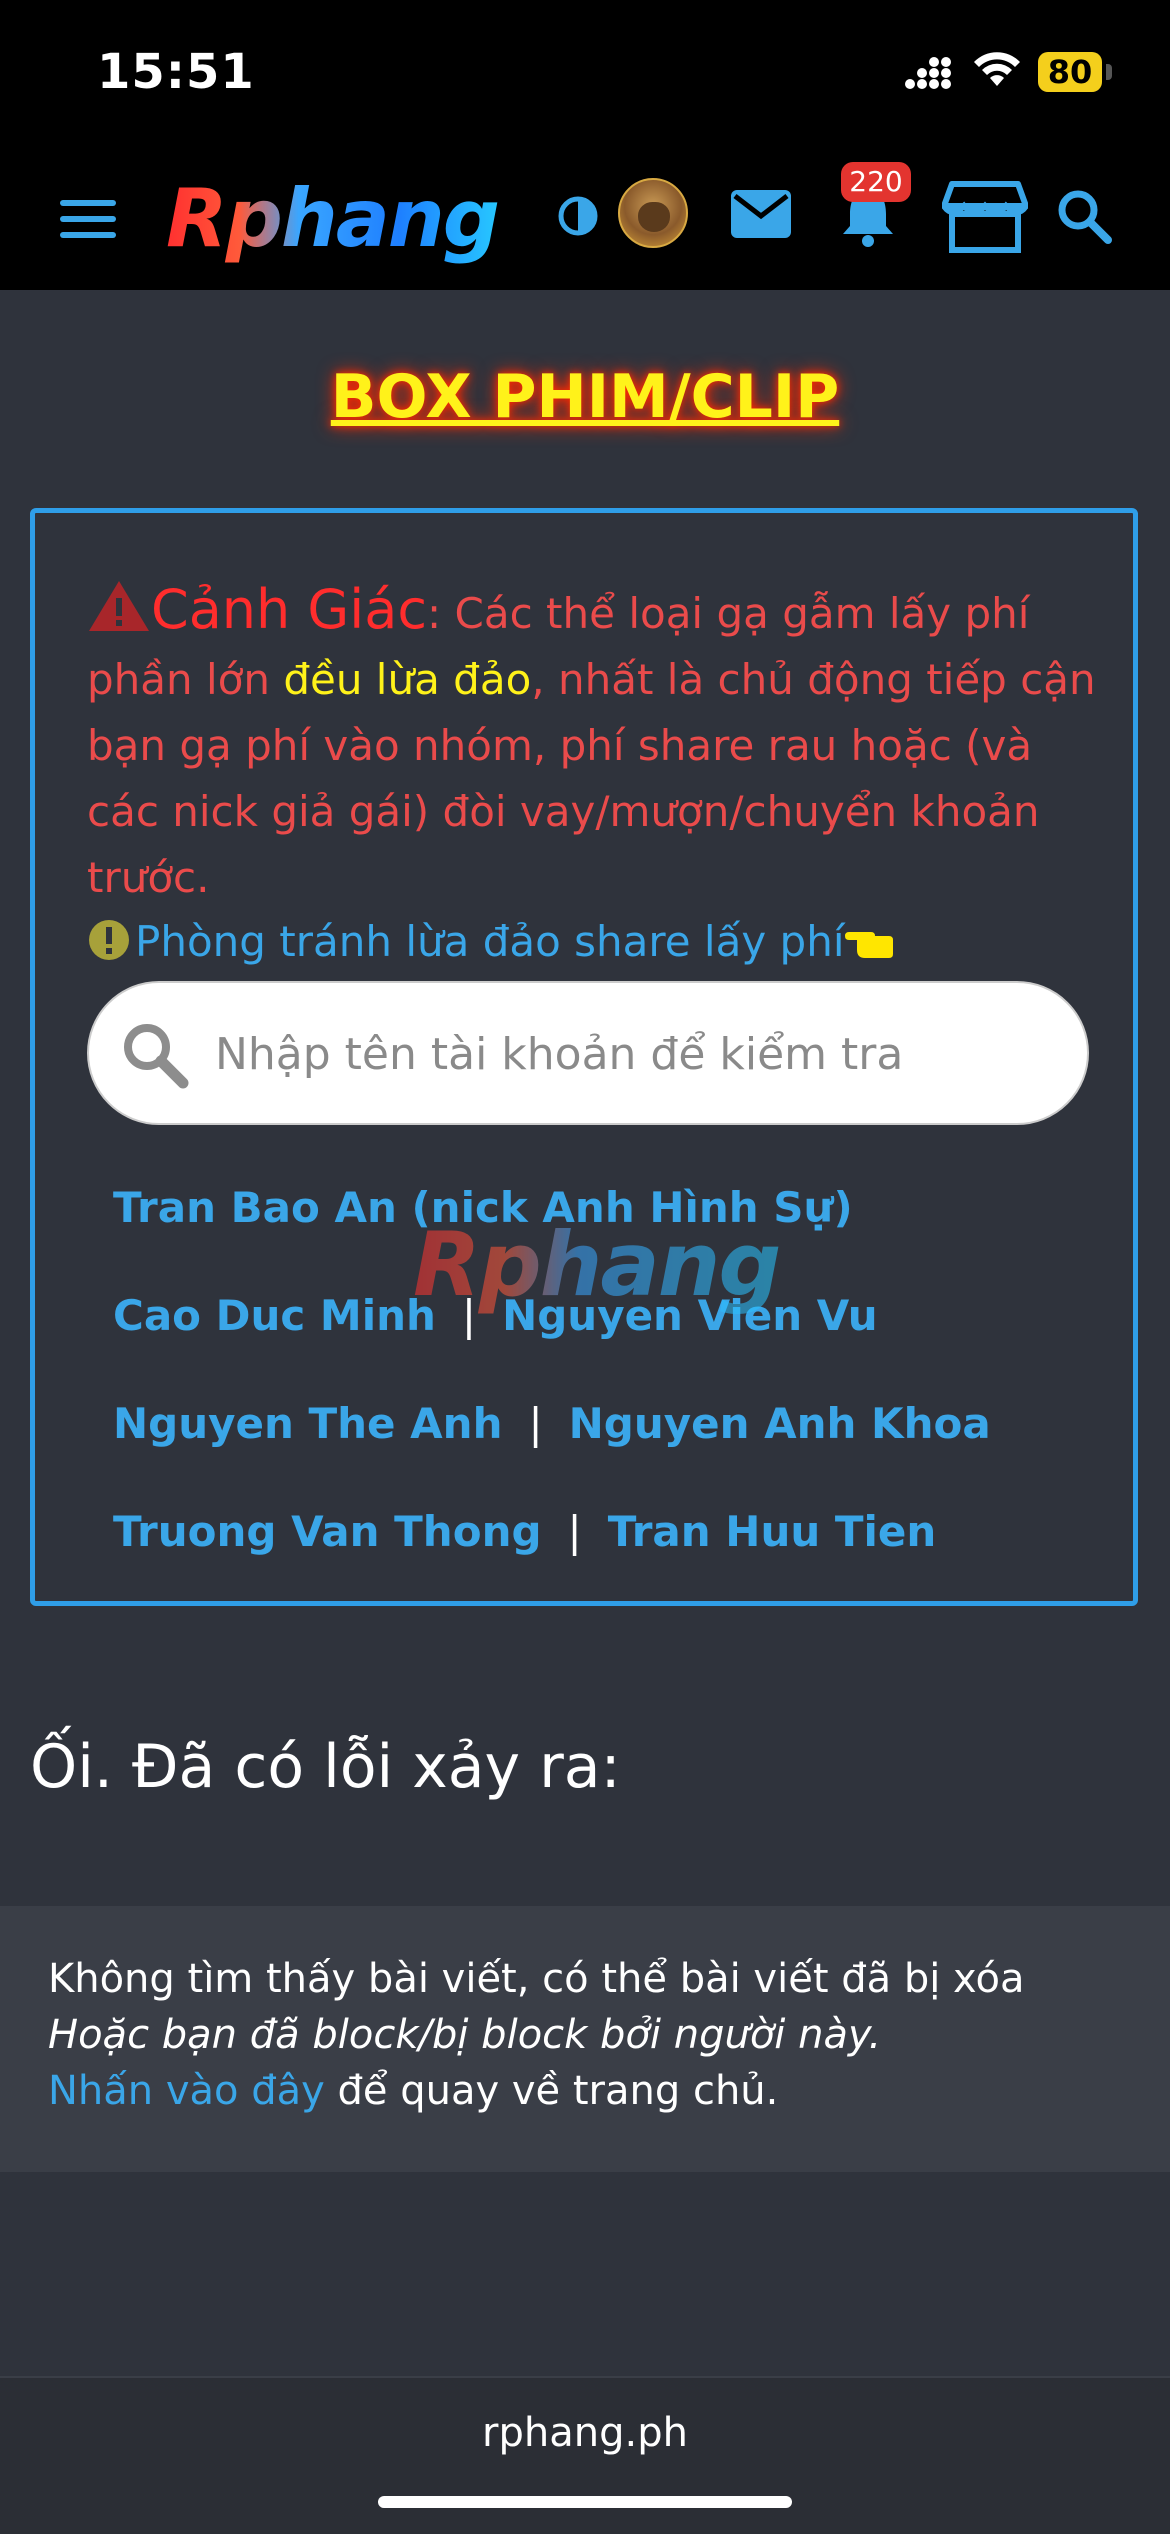 This screenshot has width=1170, height=2534. I want to click on scam-account-link: Tran Bao An (nick Anh Hình Sự), so click(483, 1207).